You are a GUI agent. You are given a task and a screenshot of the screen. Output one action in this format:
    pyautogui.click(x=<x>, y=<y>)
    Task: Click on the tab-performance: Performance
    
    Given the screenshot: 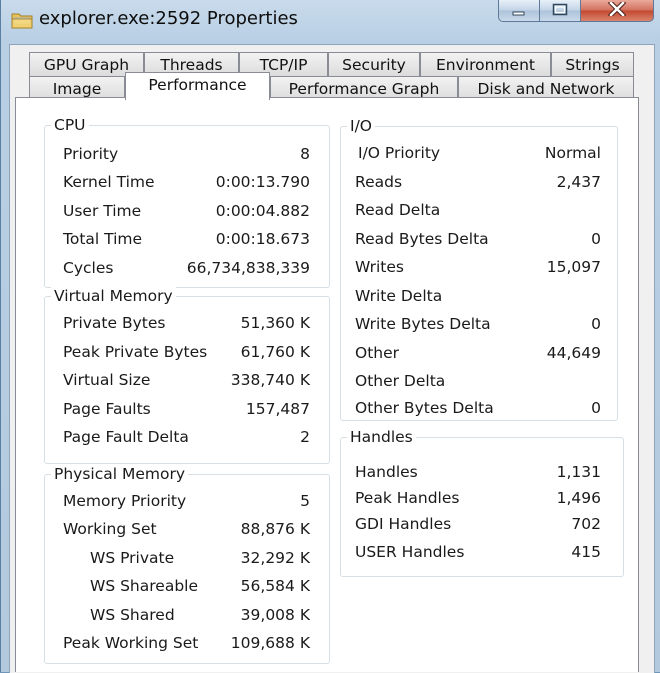 What is the action you would take?
    pyautogui.click(x=197, y=86)
    